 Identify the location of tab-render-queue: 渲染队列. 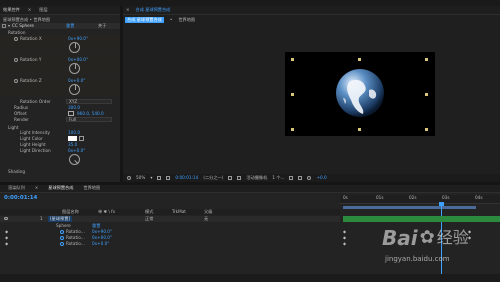
(16, 188).